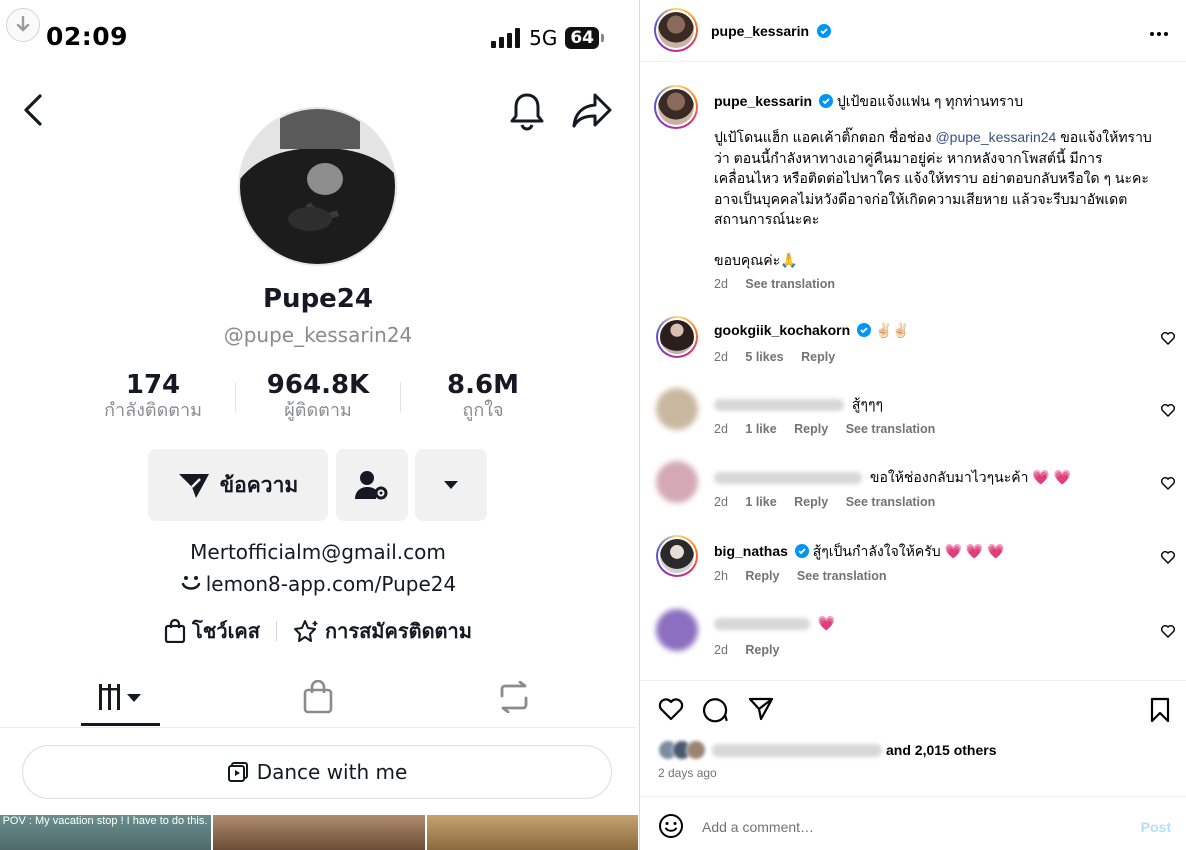 This screenshot has width=1186, height=850. What do you see at coordinates (751, 551) in the screenshot?
I see `comment-username: big_nathas` at bounding box center [751, 551].